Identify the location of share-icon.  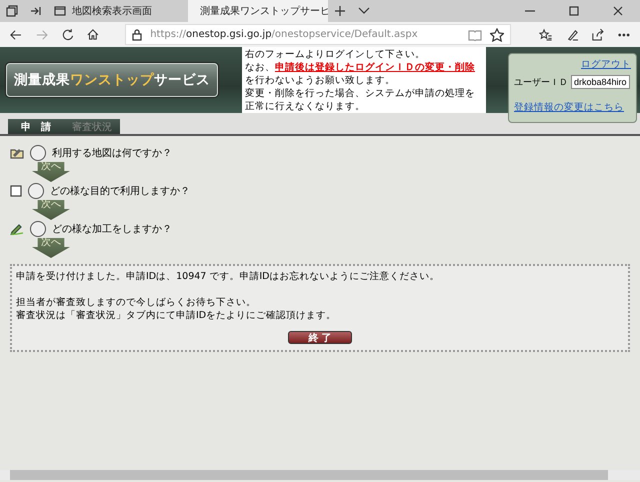
(598, 35).